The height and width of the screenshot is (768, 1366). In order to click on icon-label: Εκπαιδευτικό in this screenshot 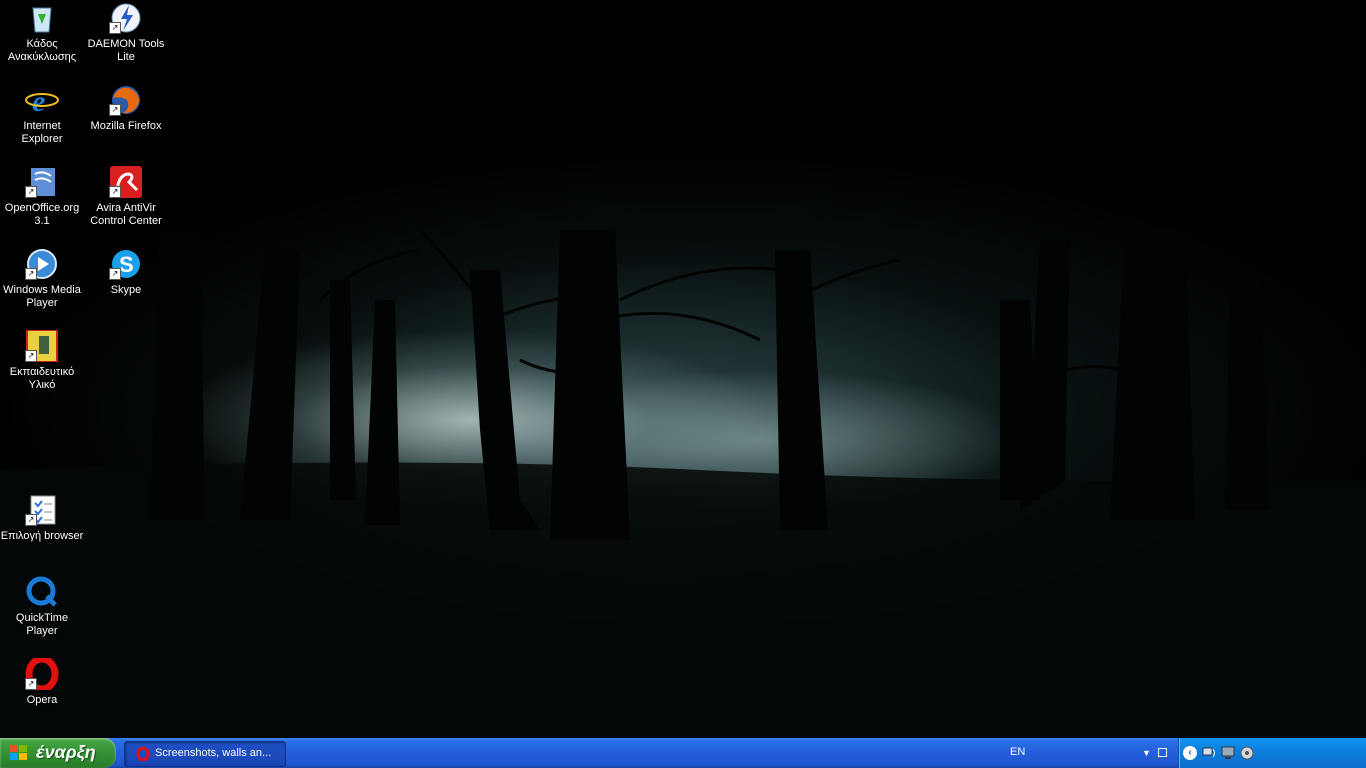, I will do `click(42, 372)`.